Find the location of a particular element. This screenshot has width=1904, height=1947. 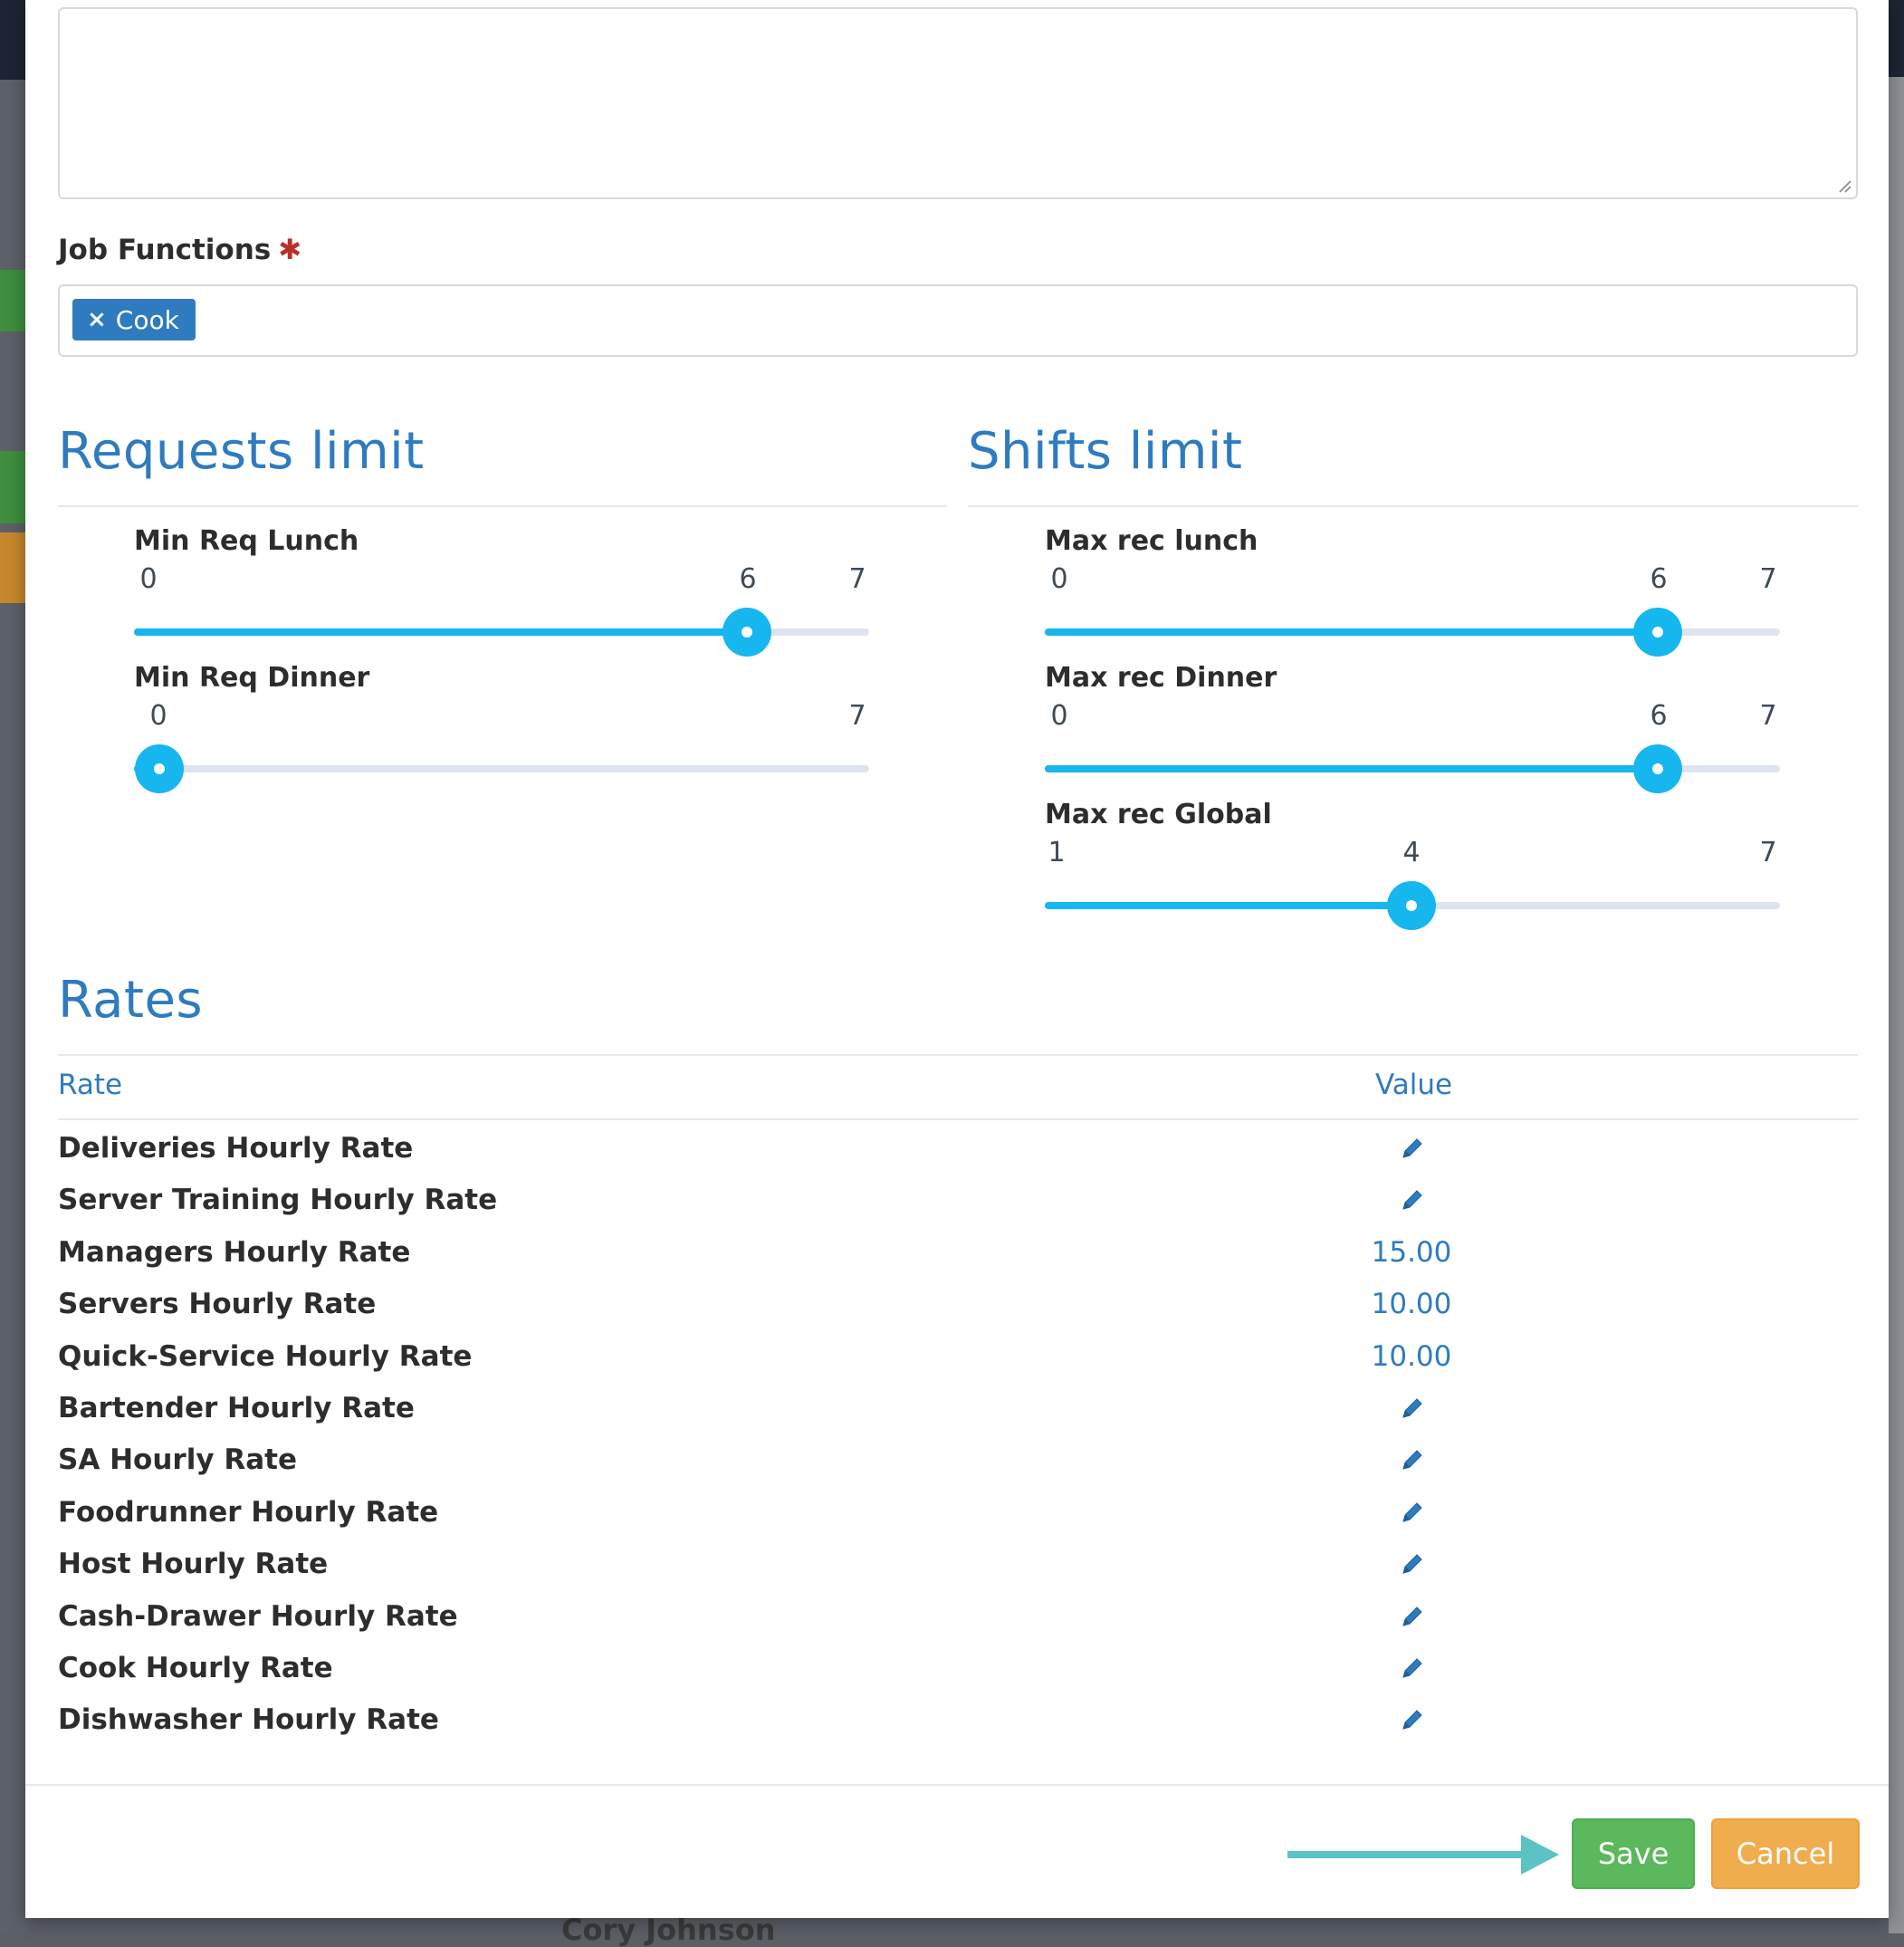

rate-name: Servers Hourly Rate is located at coordinates (217, 1304).